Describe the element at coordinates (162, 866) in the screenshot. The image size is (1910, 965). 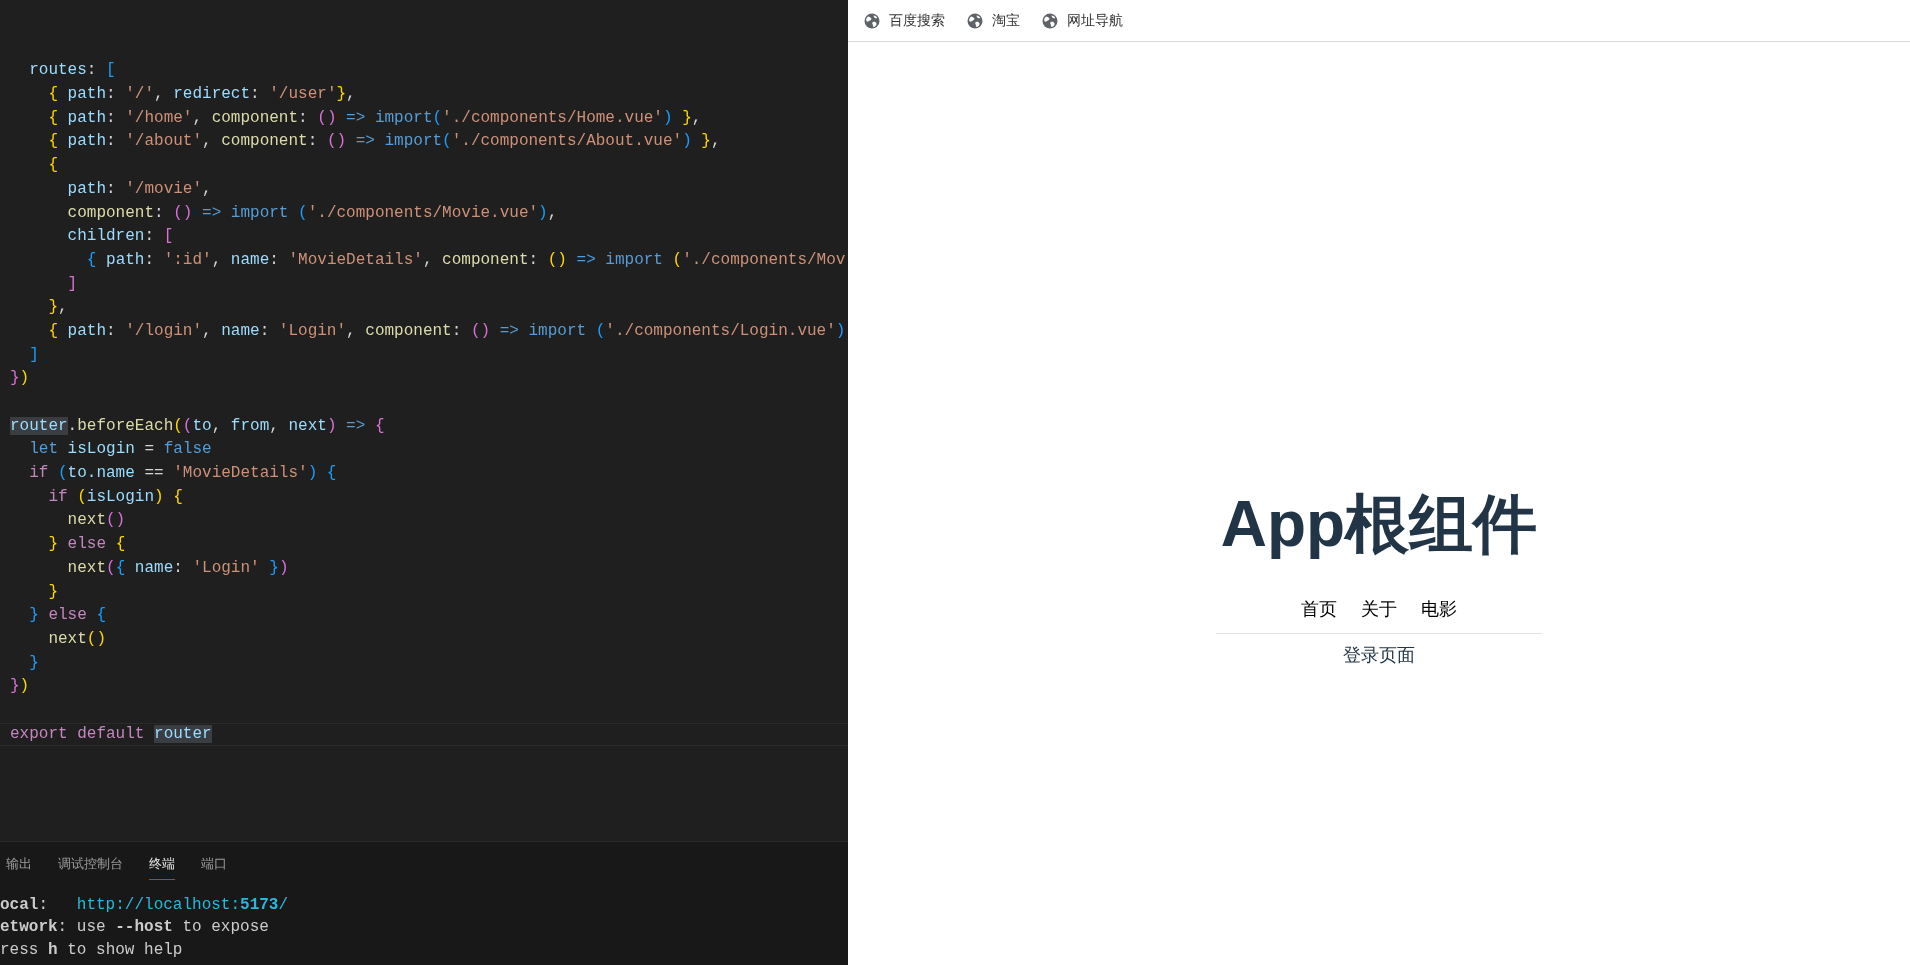
I see `panel-tab: 终端` at that location.